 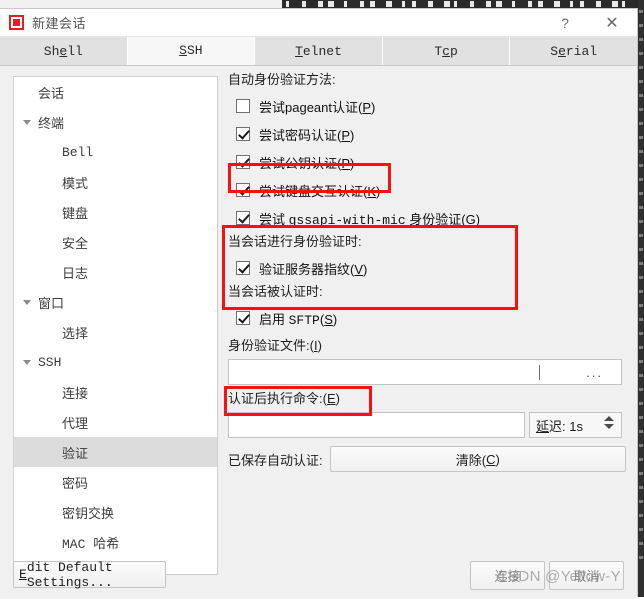 I want to click on tab-telnet: Telnet, so click(x=319, y=51).